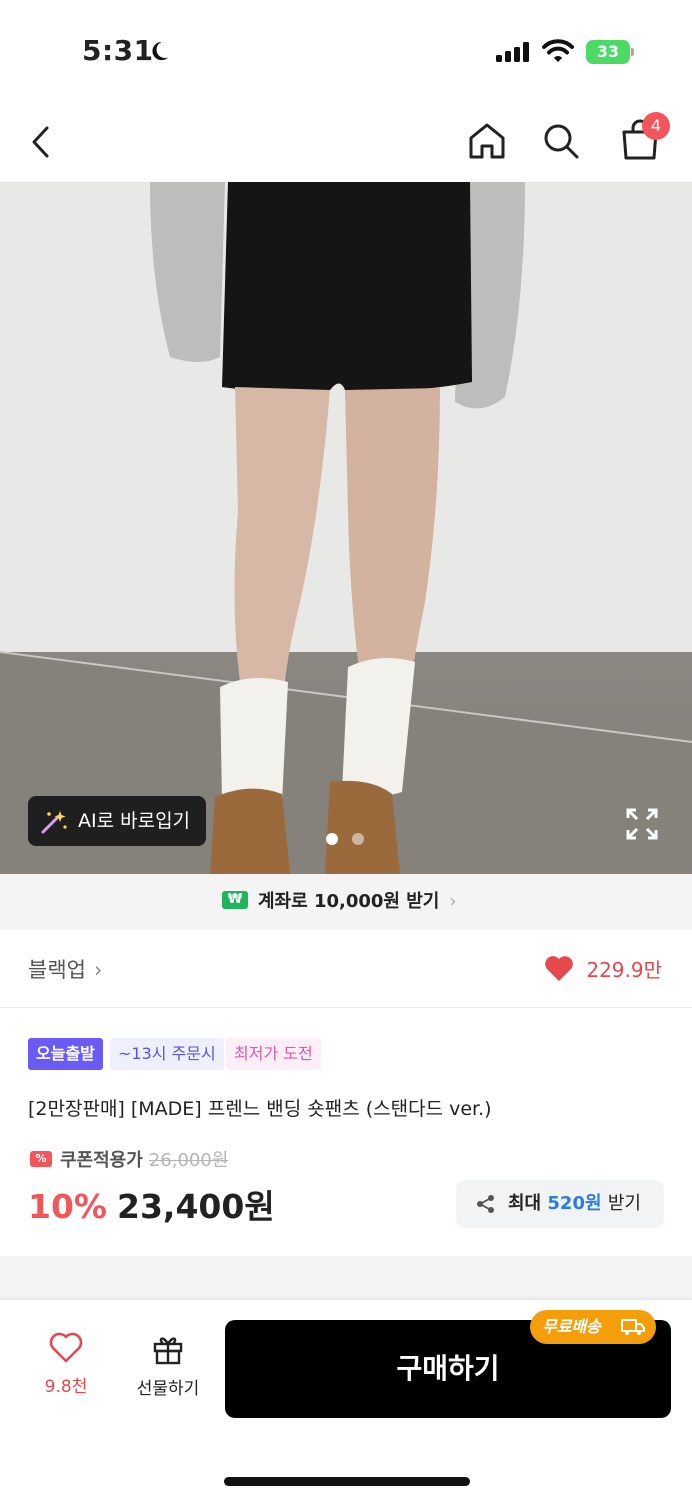  I want to click on search-icon, so click(561, 141).